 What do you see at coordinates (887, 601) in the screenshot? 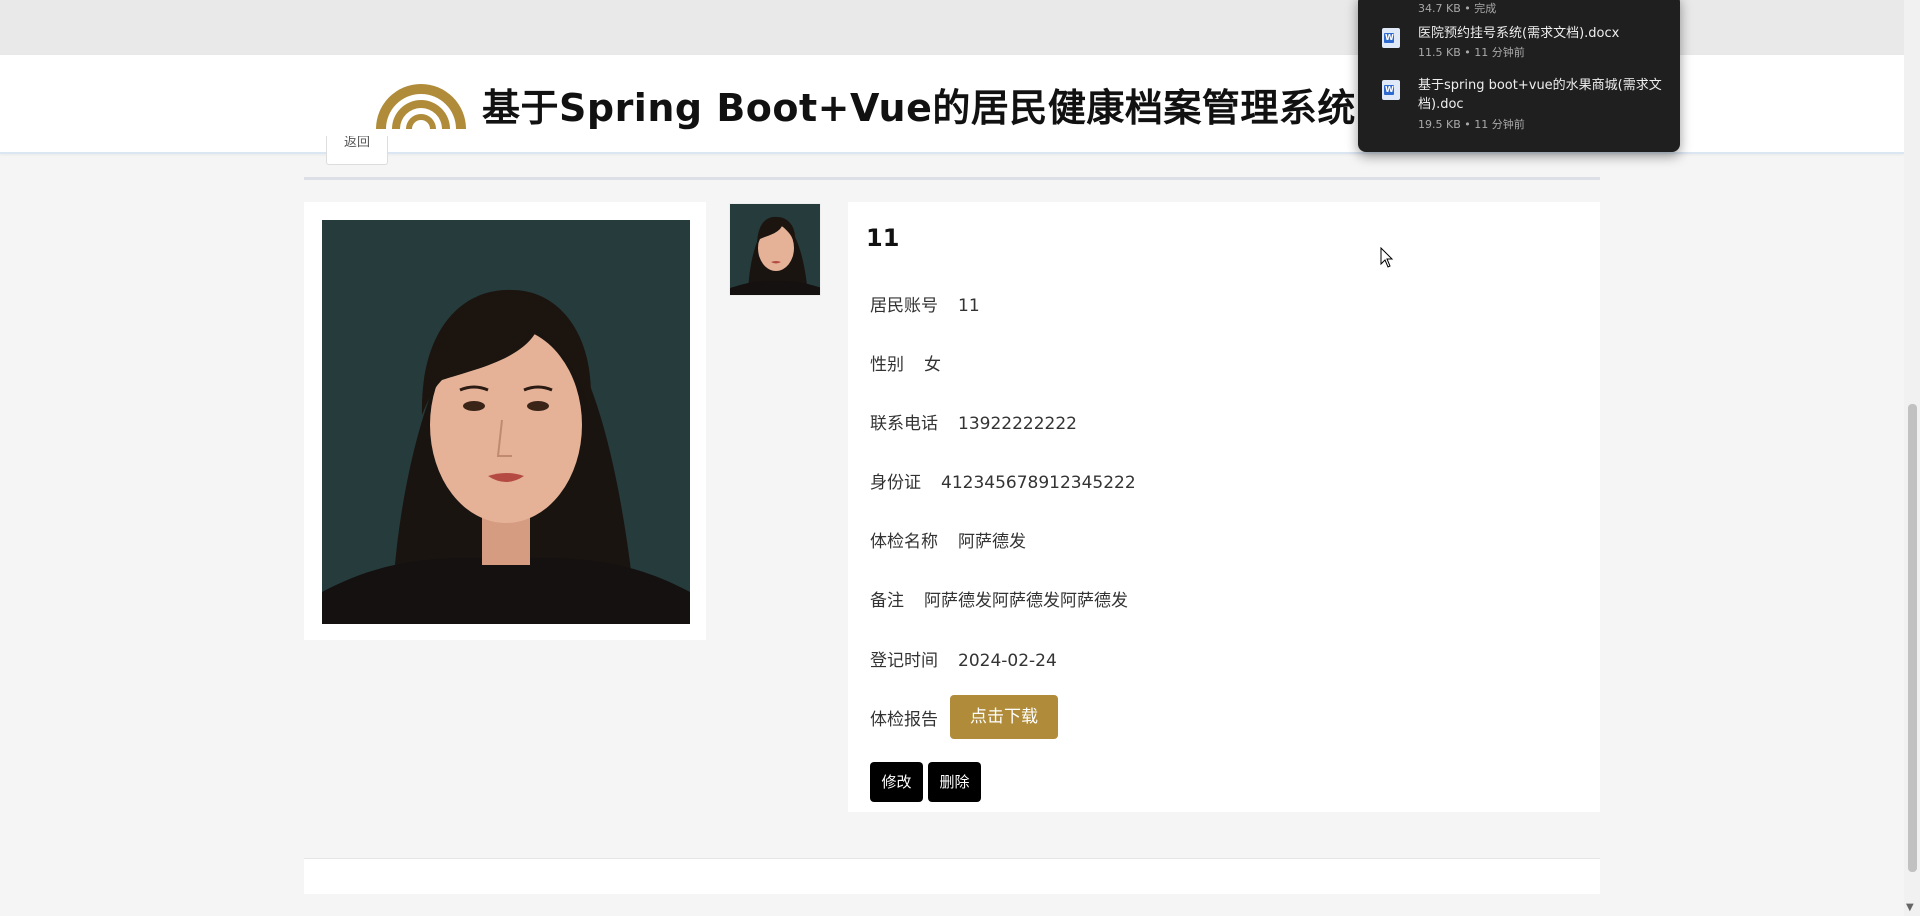
I see `field-label: 备注` at bounding box center [887, 601].